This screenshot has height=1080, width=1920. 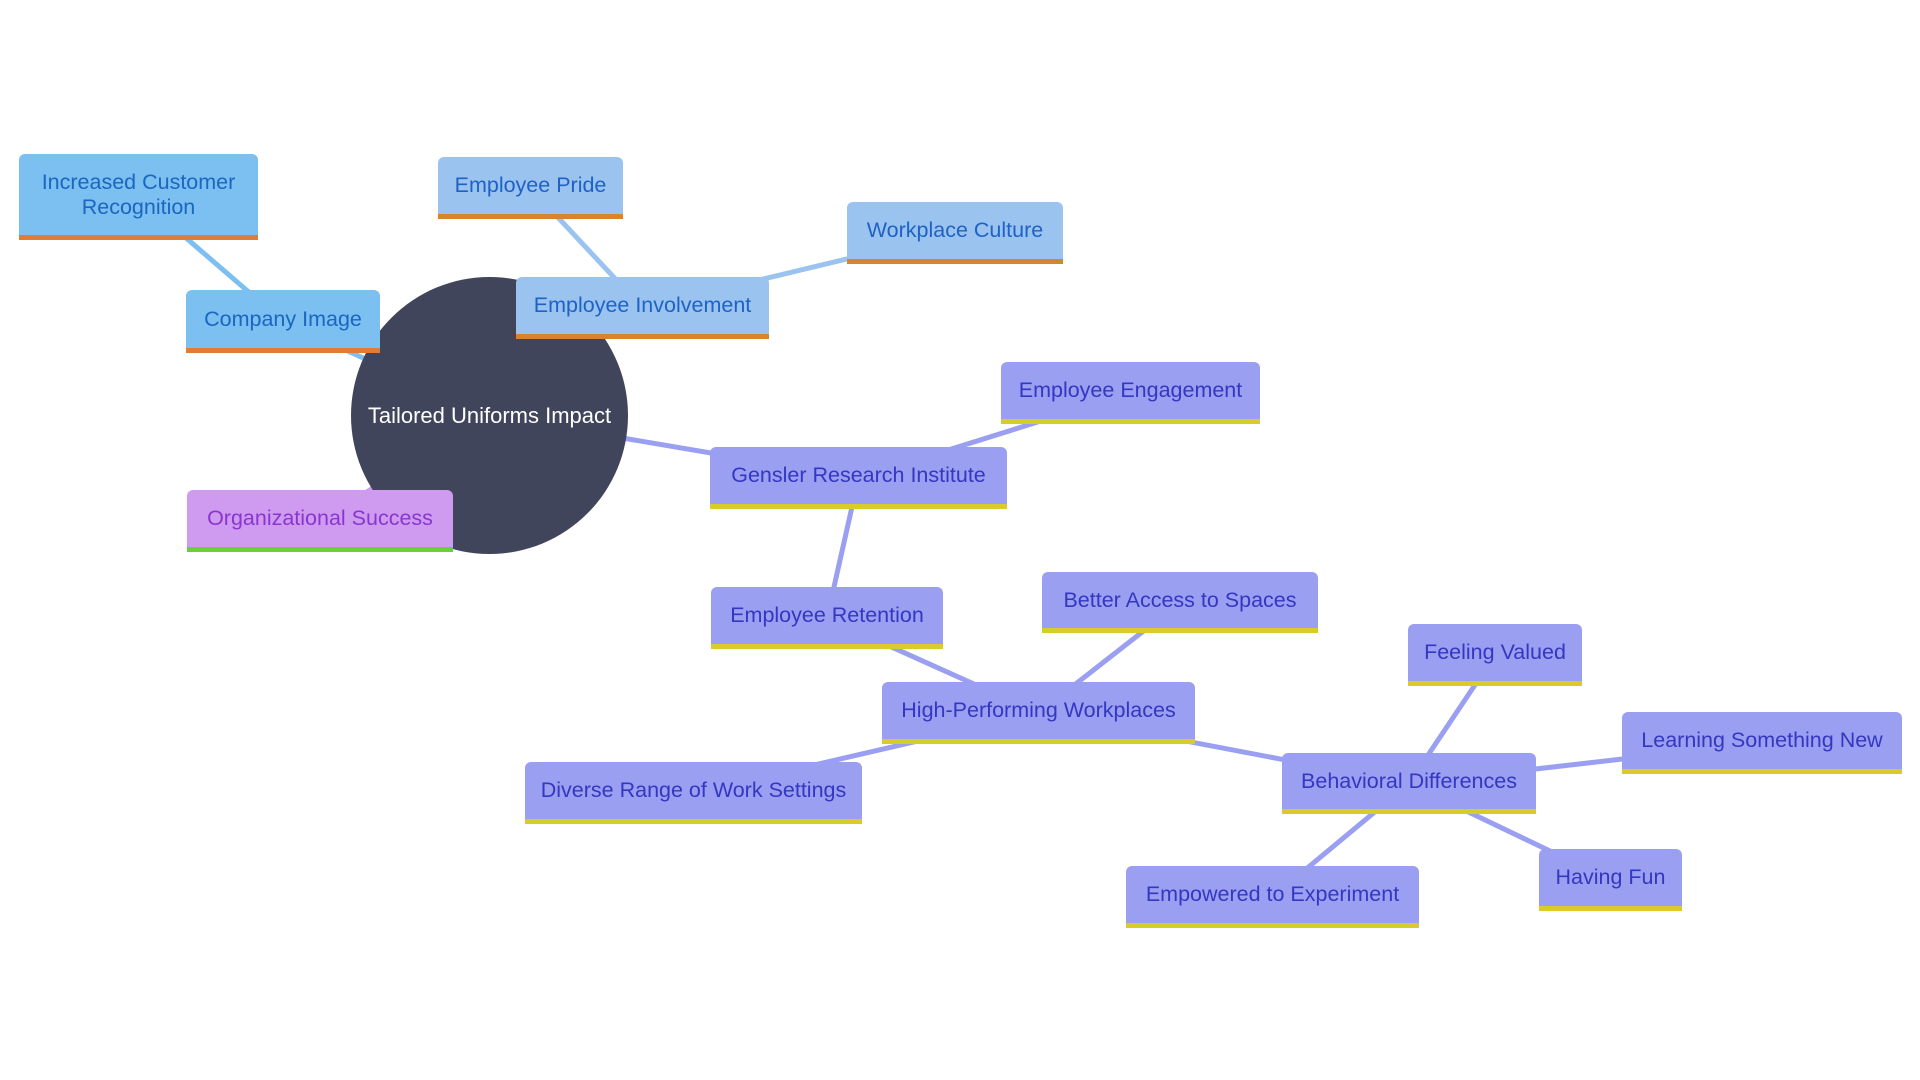 I want to click on node-organizational-success: Organizational Success, so click(x=320, y=521).